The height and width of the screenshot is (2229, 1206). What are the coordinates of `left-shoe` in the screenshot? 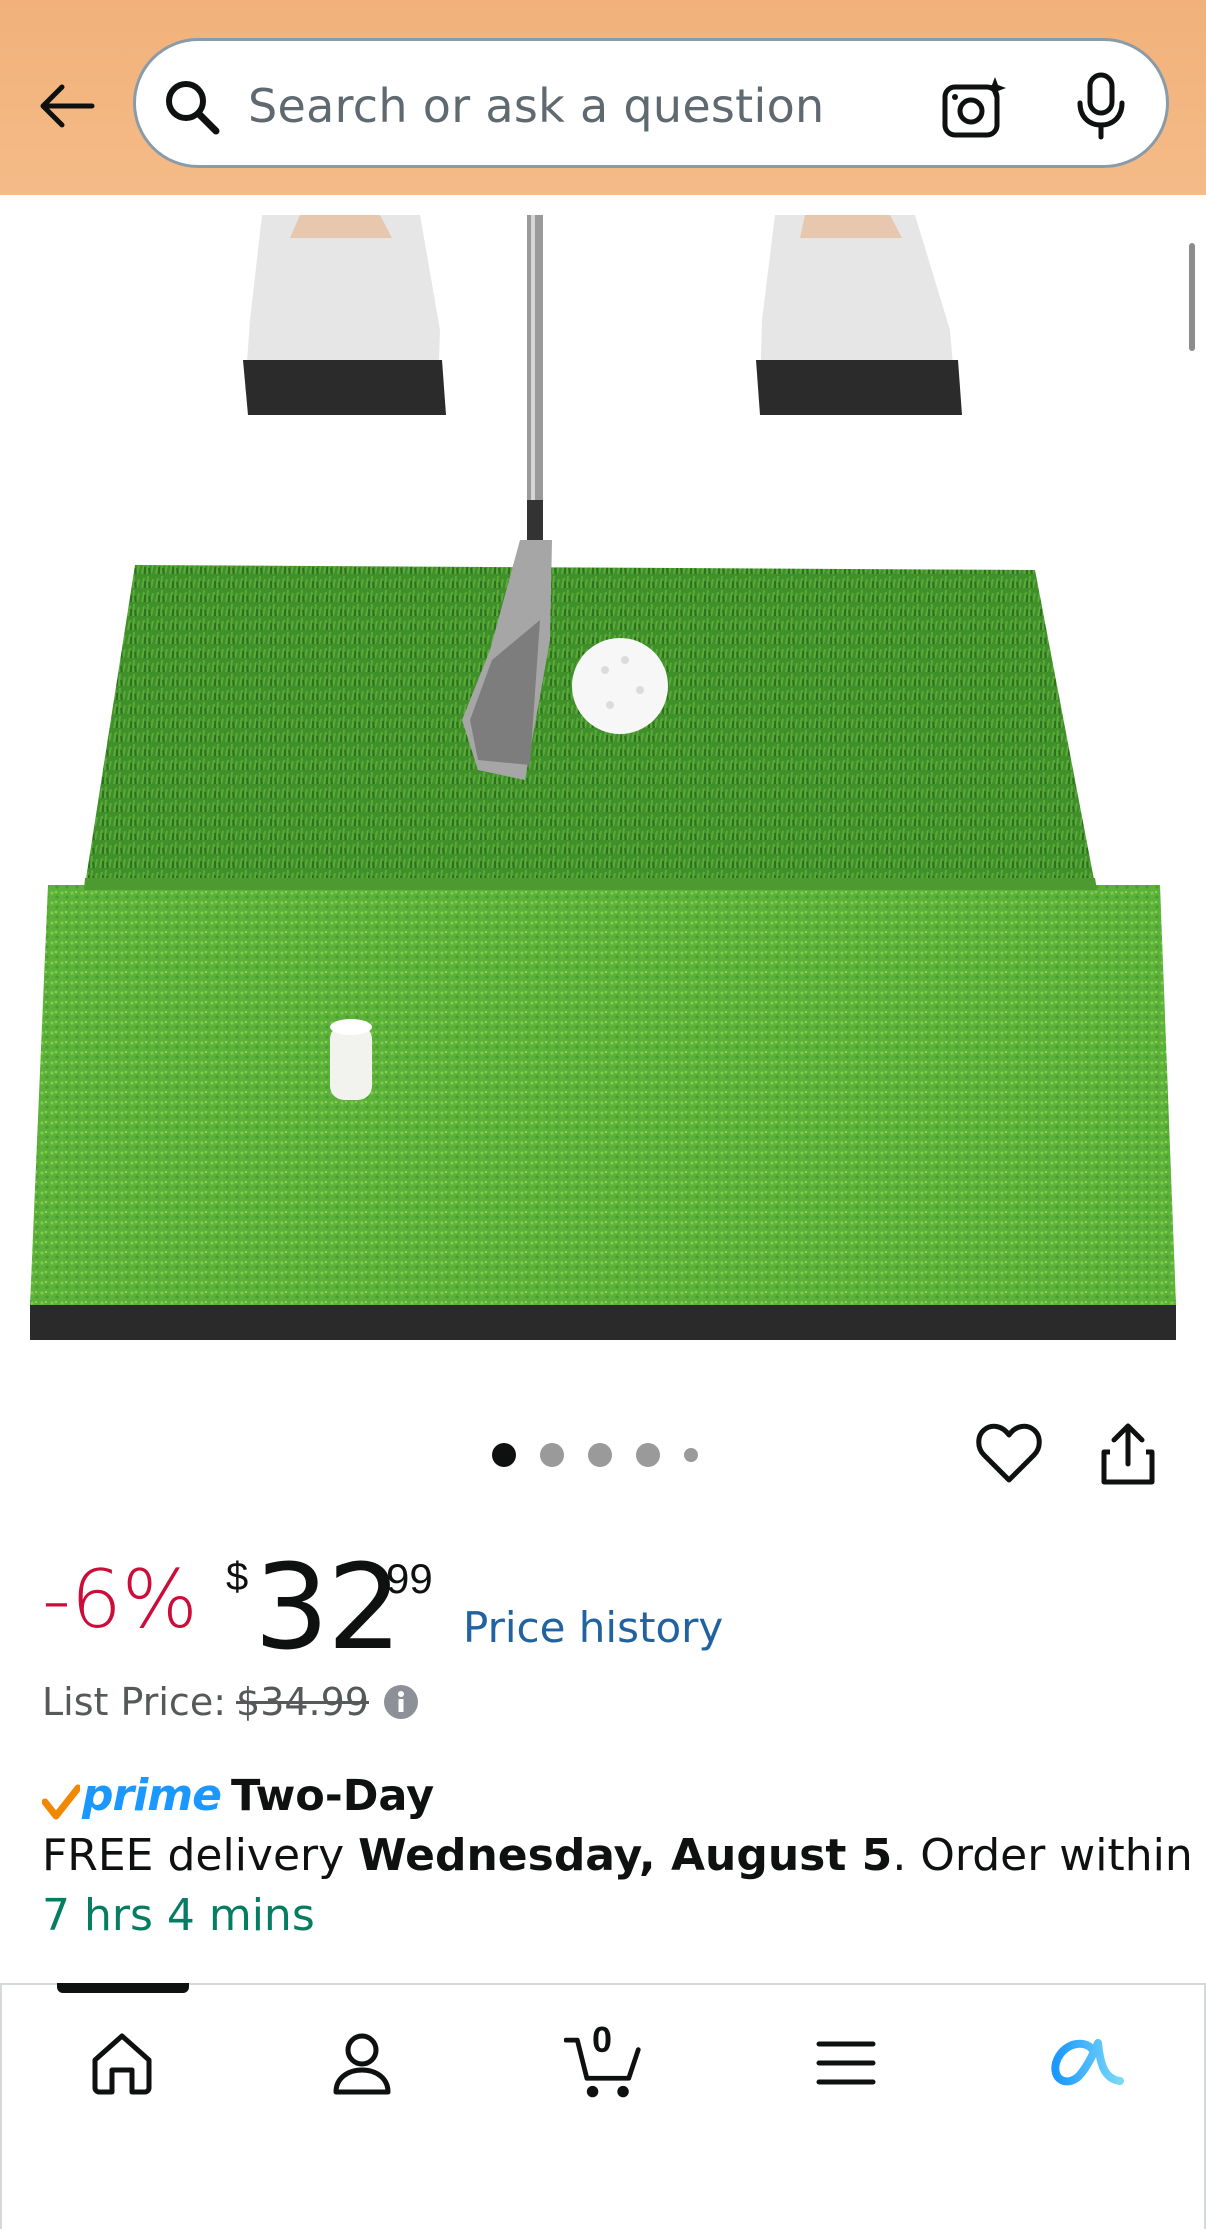 It's located at (344, 315).